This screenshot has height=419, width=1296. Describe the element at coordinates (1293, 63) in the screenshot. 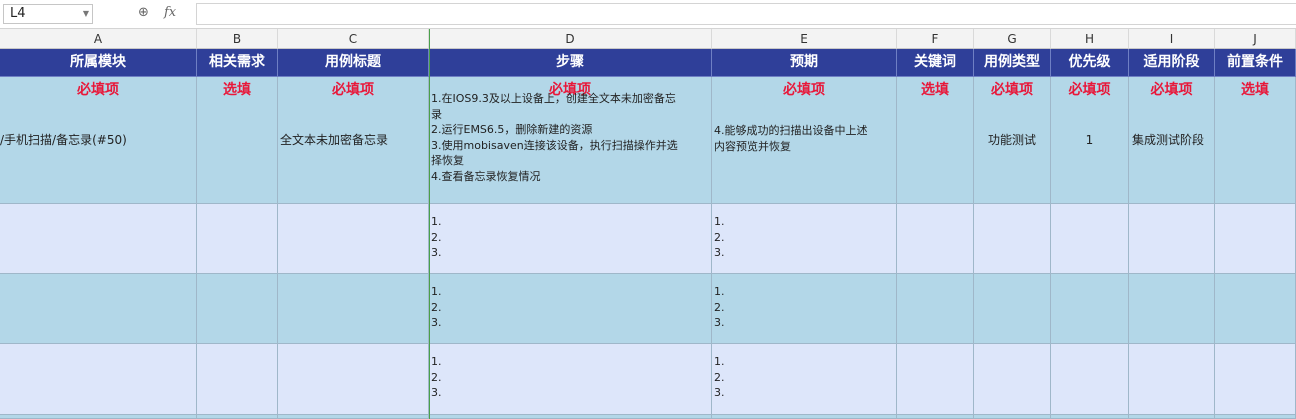

I see `header-cell` at that location.